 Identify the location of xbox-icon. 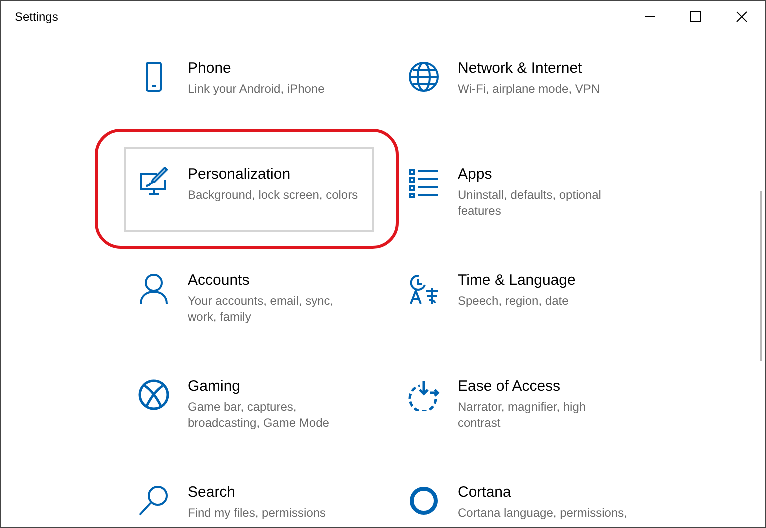
(154, 395).